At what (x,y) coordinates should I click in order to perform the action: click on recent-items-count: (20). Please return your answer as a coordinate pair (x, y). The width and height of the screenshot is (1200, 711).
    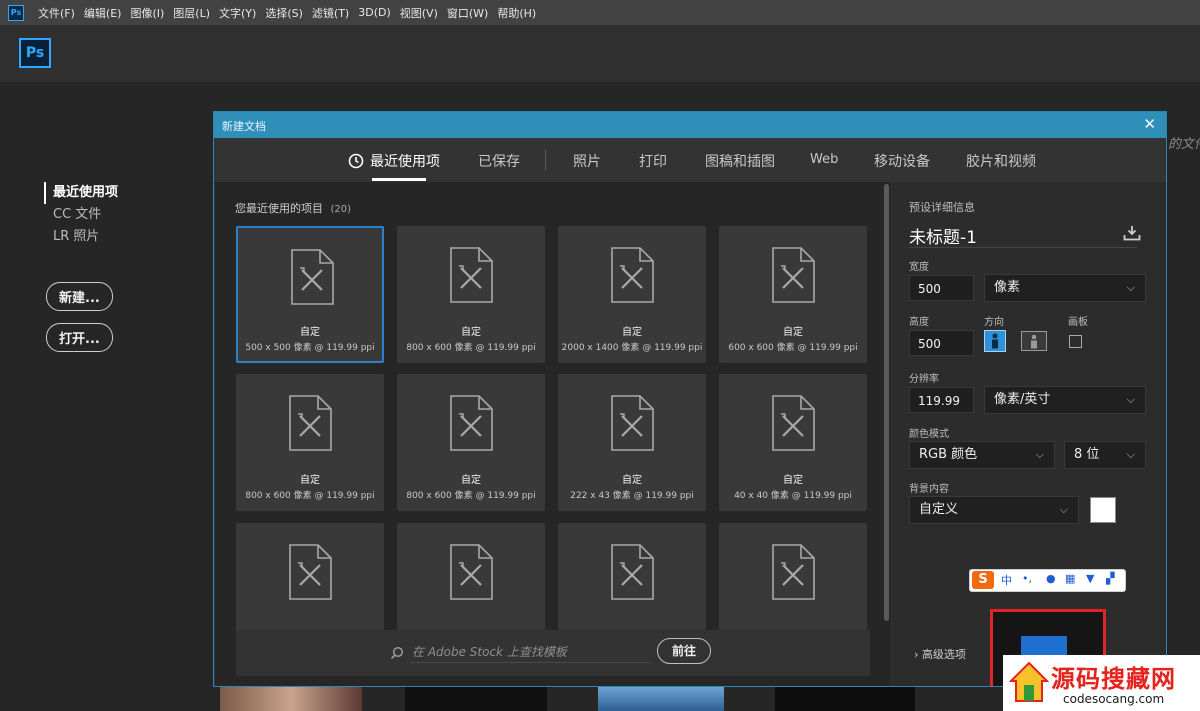
    Looking at the image, I should click on (341, 209).